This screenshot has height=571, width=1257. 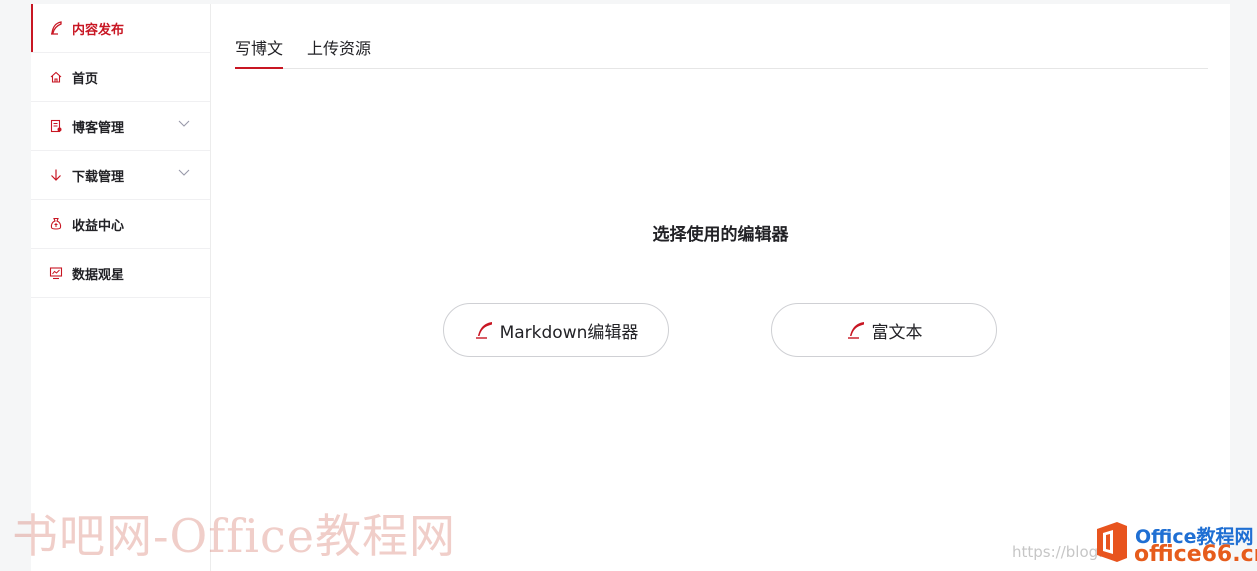 I want to click on sidebar: 内容发布 首页 博客管理 下载管理 收益中心 数据观星, so click(x=121, y=287).